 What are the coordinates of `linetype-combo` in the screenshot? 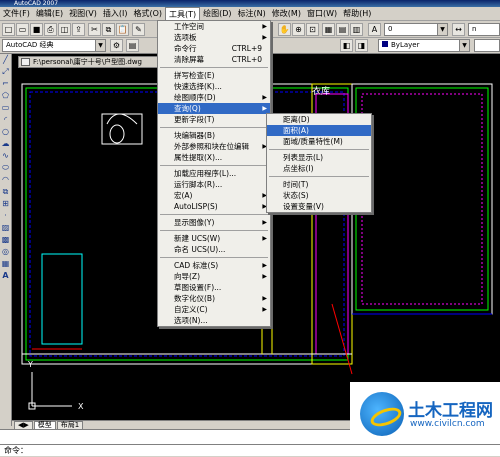 It's located at (487, 45).